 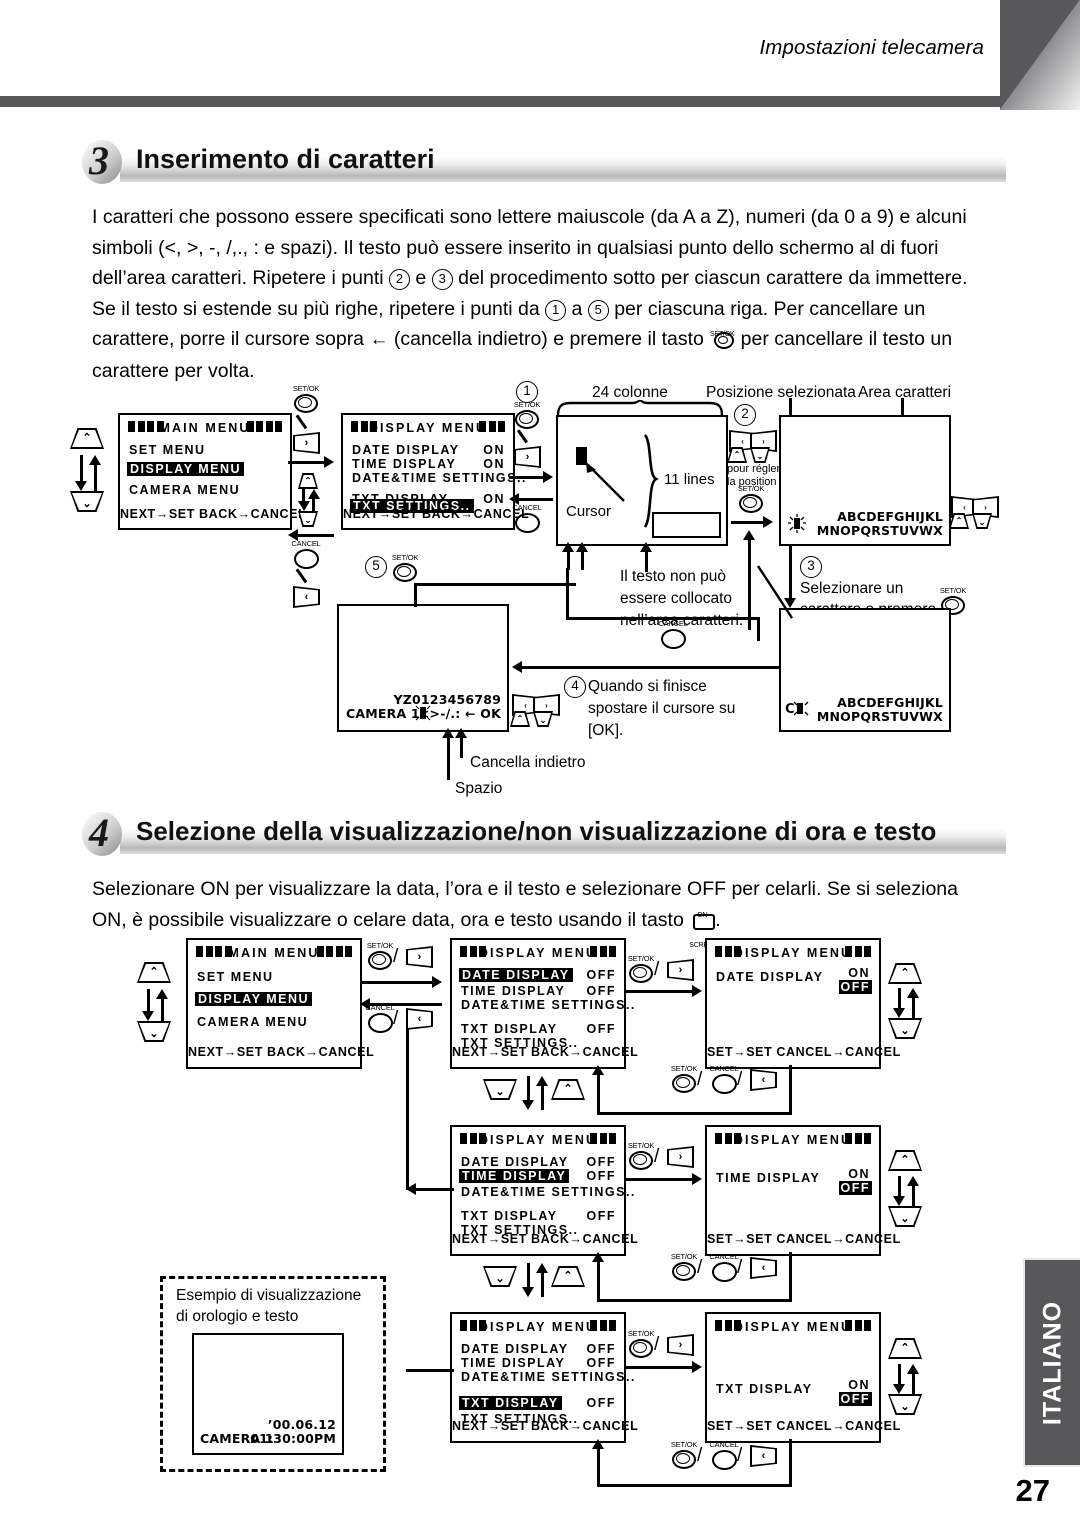 What do you see at coordinates (880, 530) in the screenshot?
I see `char-row-2: MNOPQRSTUVWX` at bounding box center [880, 530].